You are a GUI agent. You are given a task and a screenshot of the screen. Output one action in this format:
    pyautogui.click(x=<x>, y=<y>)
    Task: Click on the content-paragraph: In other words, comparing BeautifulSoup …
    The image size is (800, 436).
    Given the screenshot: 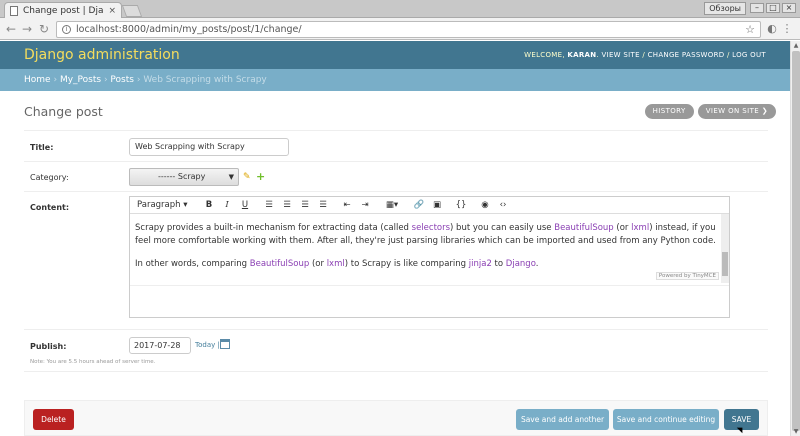 What is the action you would take?
    pyautogui.click(x=337, y=264)
    